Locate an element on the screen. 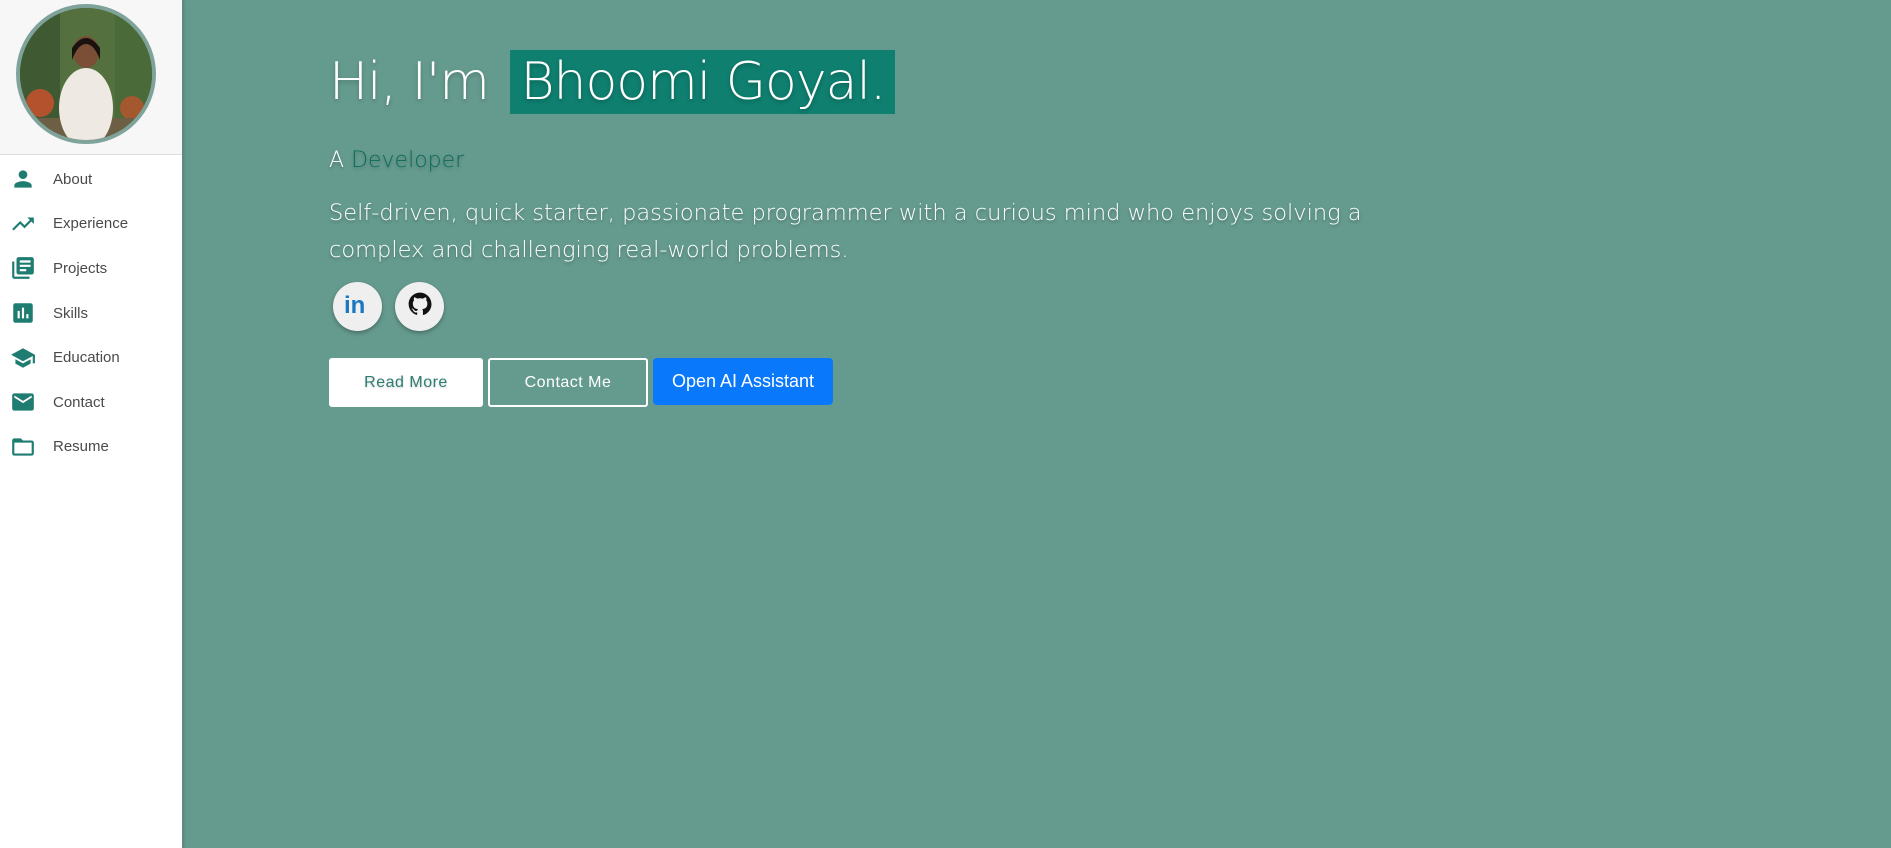  svg-text: in is located at coordinates (354, 304).